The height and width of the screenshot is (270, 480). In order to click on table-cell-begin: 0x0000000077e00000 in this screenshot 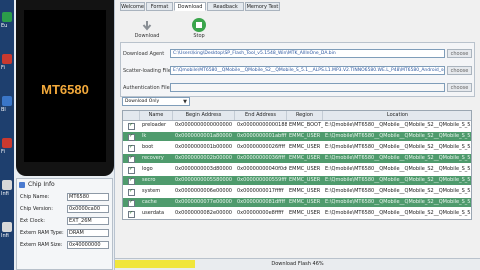, I will do `click(203, 202)`.